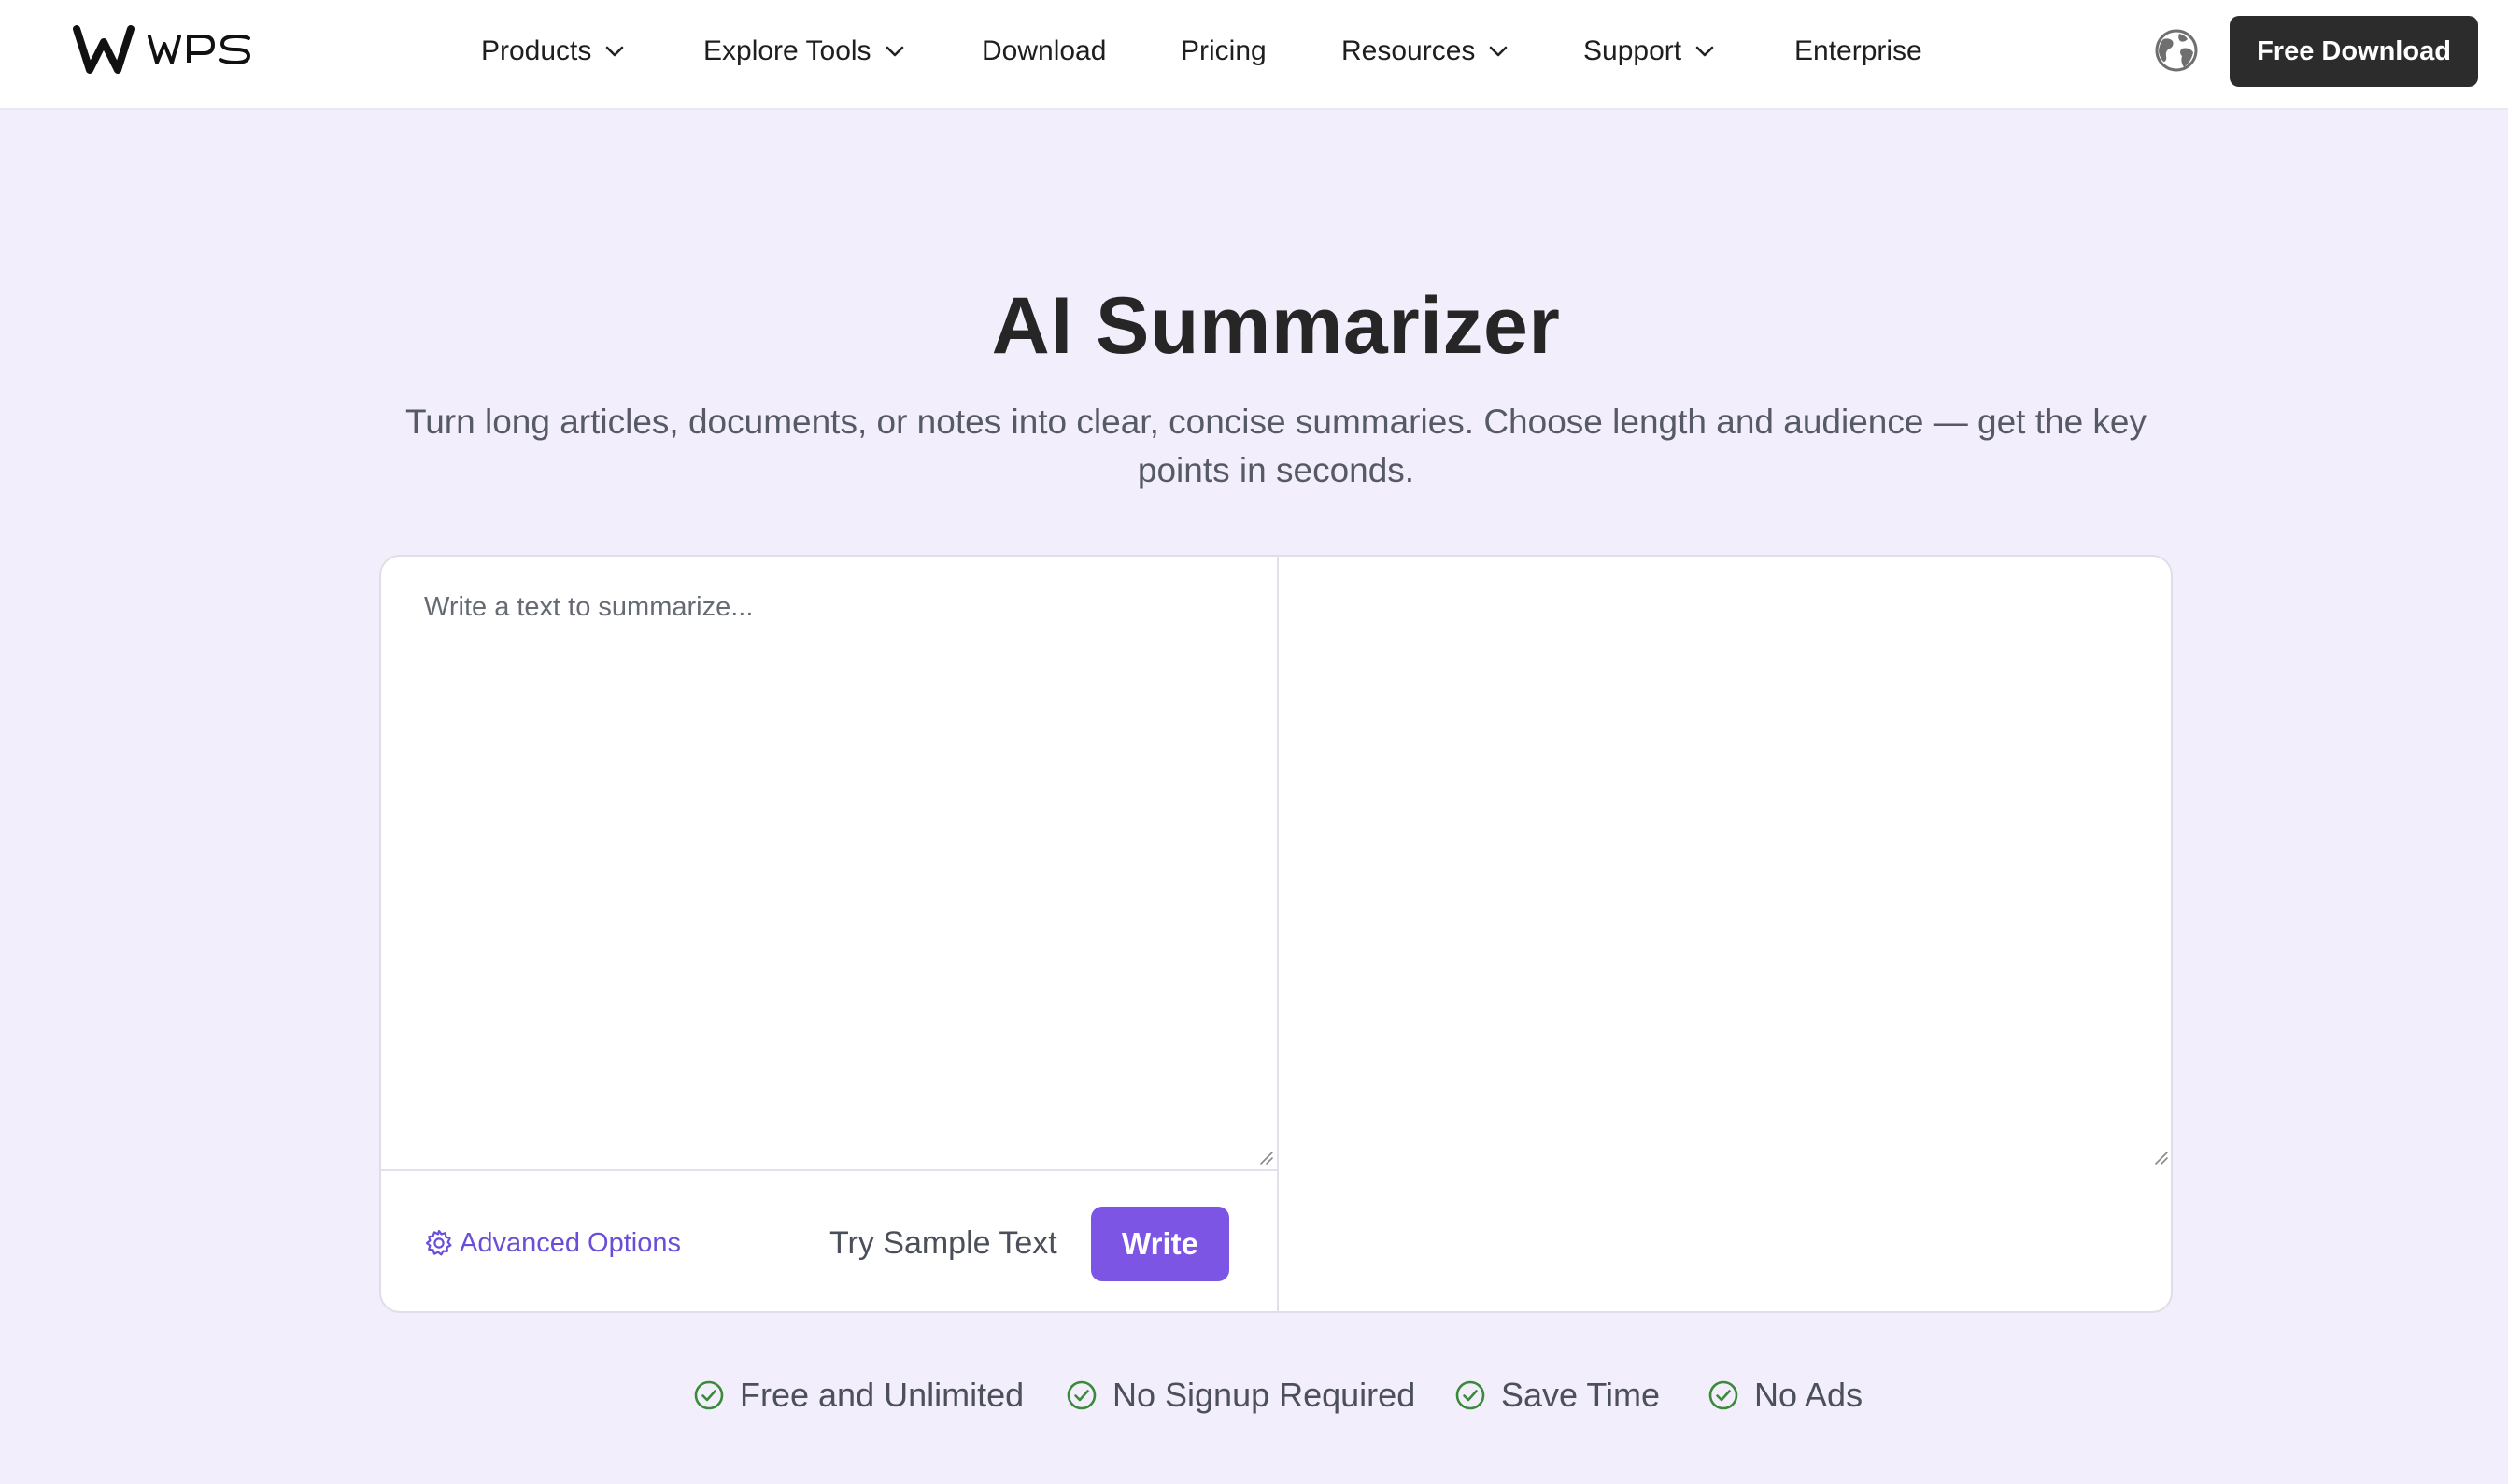 This screenshot has width=2508, height=1484. Describe the element at coordinates (2176, 50) in the screenshot. I see `globe-icon` at that location.